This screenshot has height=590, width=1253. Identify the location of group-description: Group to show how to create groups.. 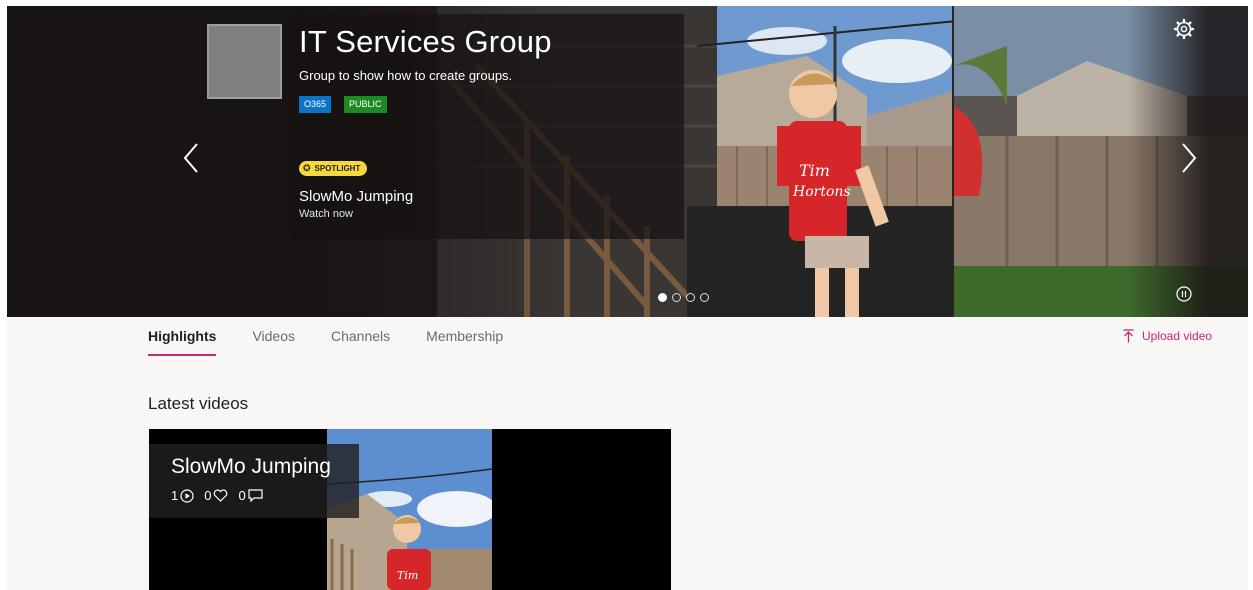
(406, 75).